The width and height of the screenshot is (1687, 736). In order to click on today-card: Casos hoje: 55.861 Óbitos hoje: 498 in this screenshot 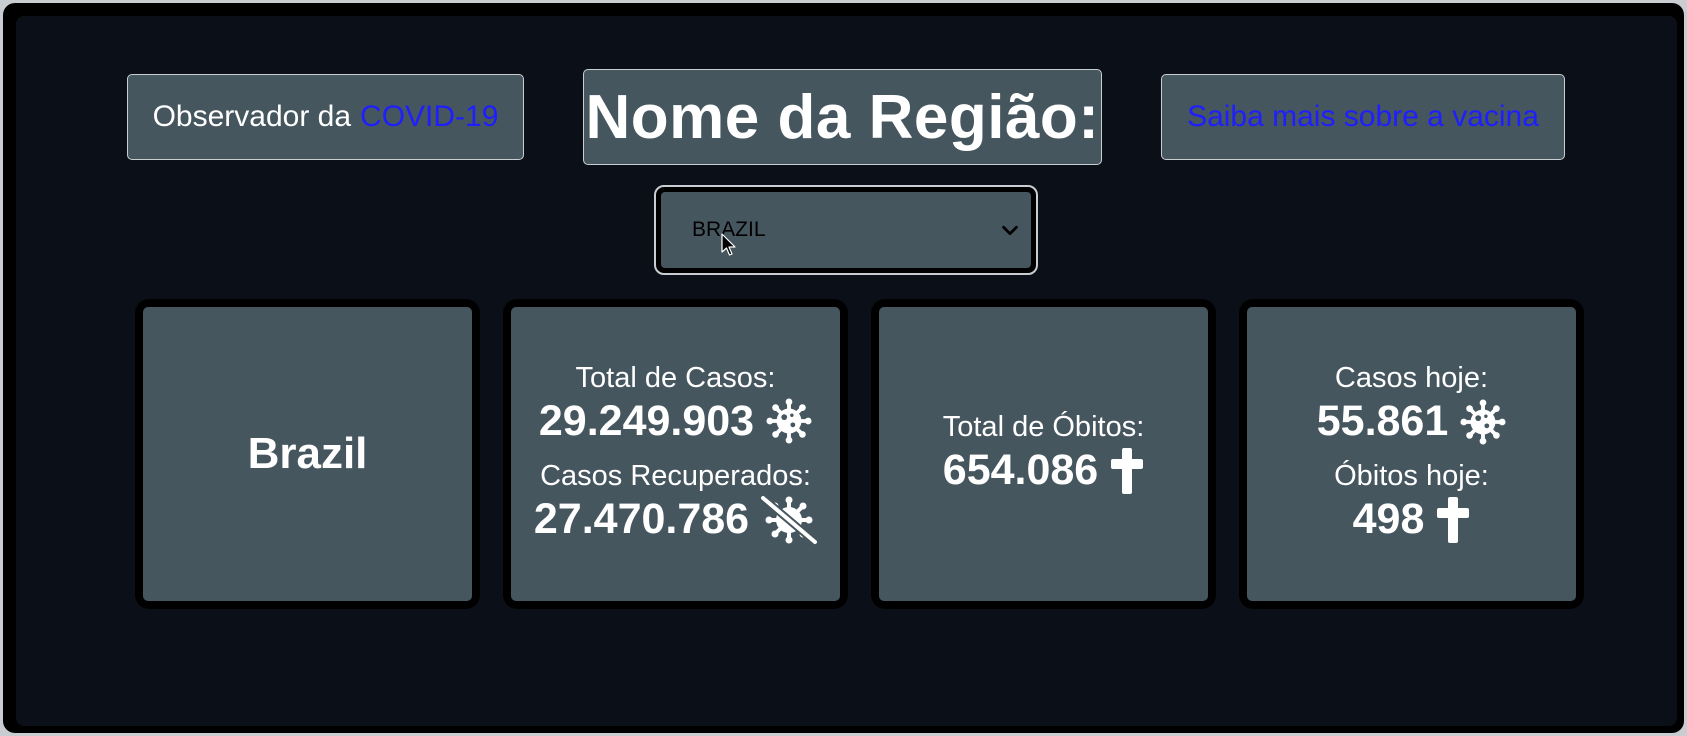, I will do `click(1411, 454)`.